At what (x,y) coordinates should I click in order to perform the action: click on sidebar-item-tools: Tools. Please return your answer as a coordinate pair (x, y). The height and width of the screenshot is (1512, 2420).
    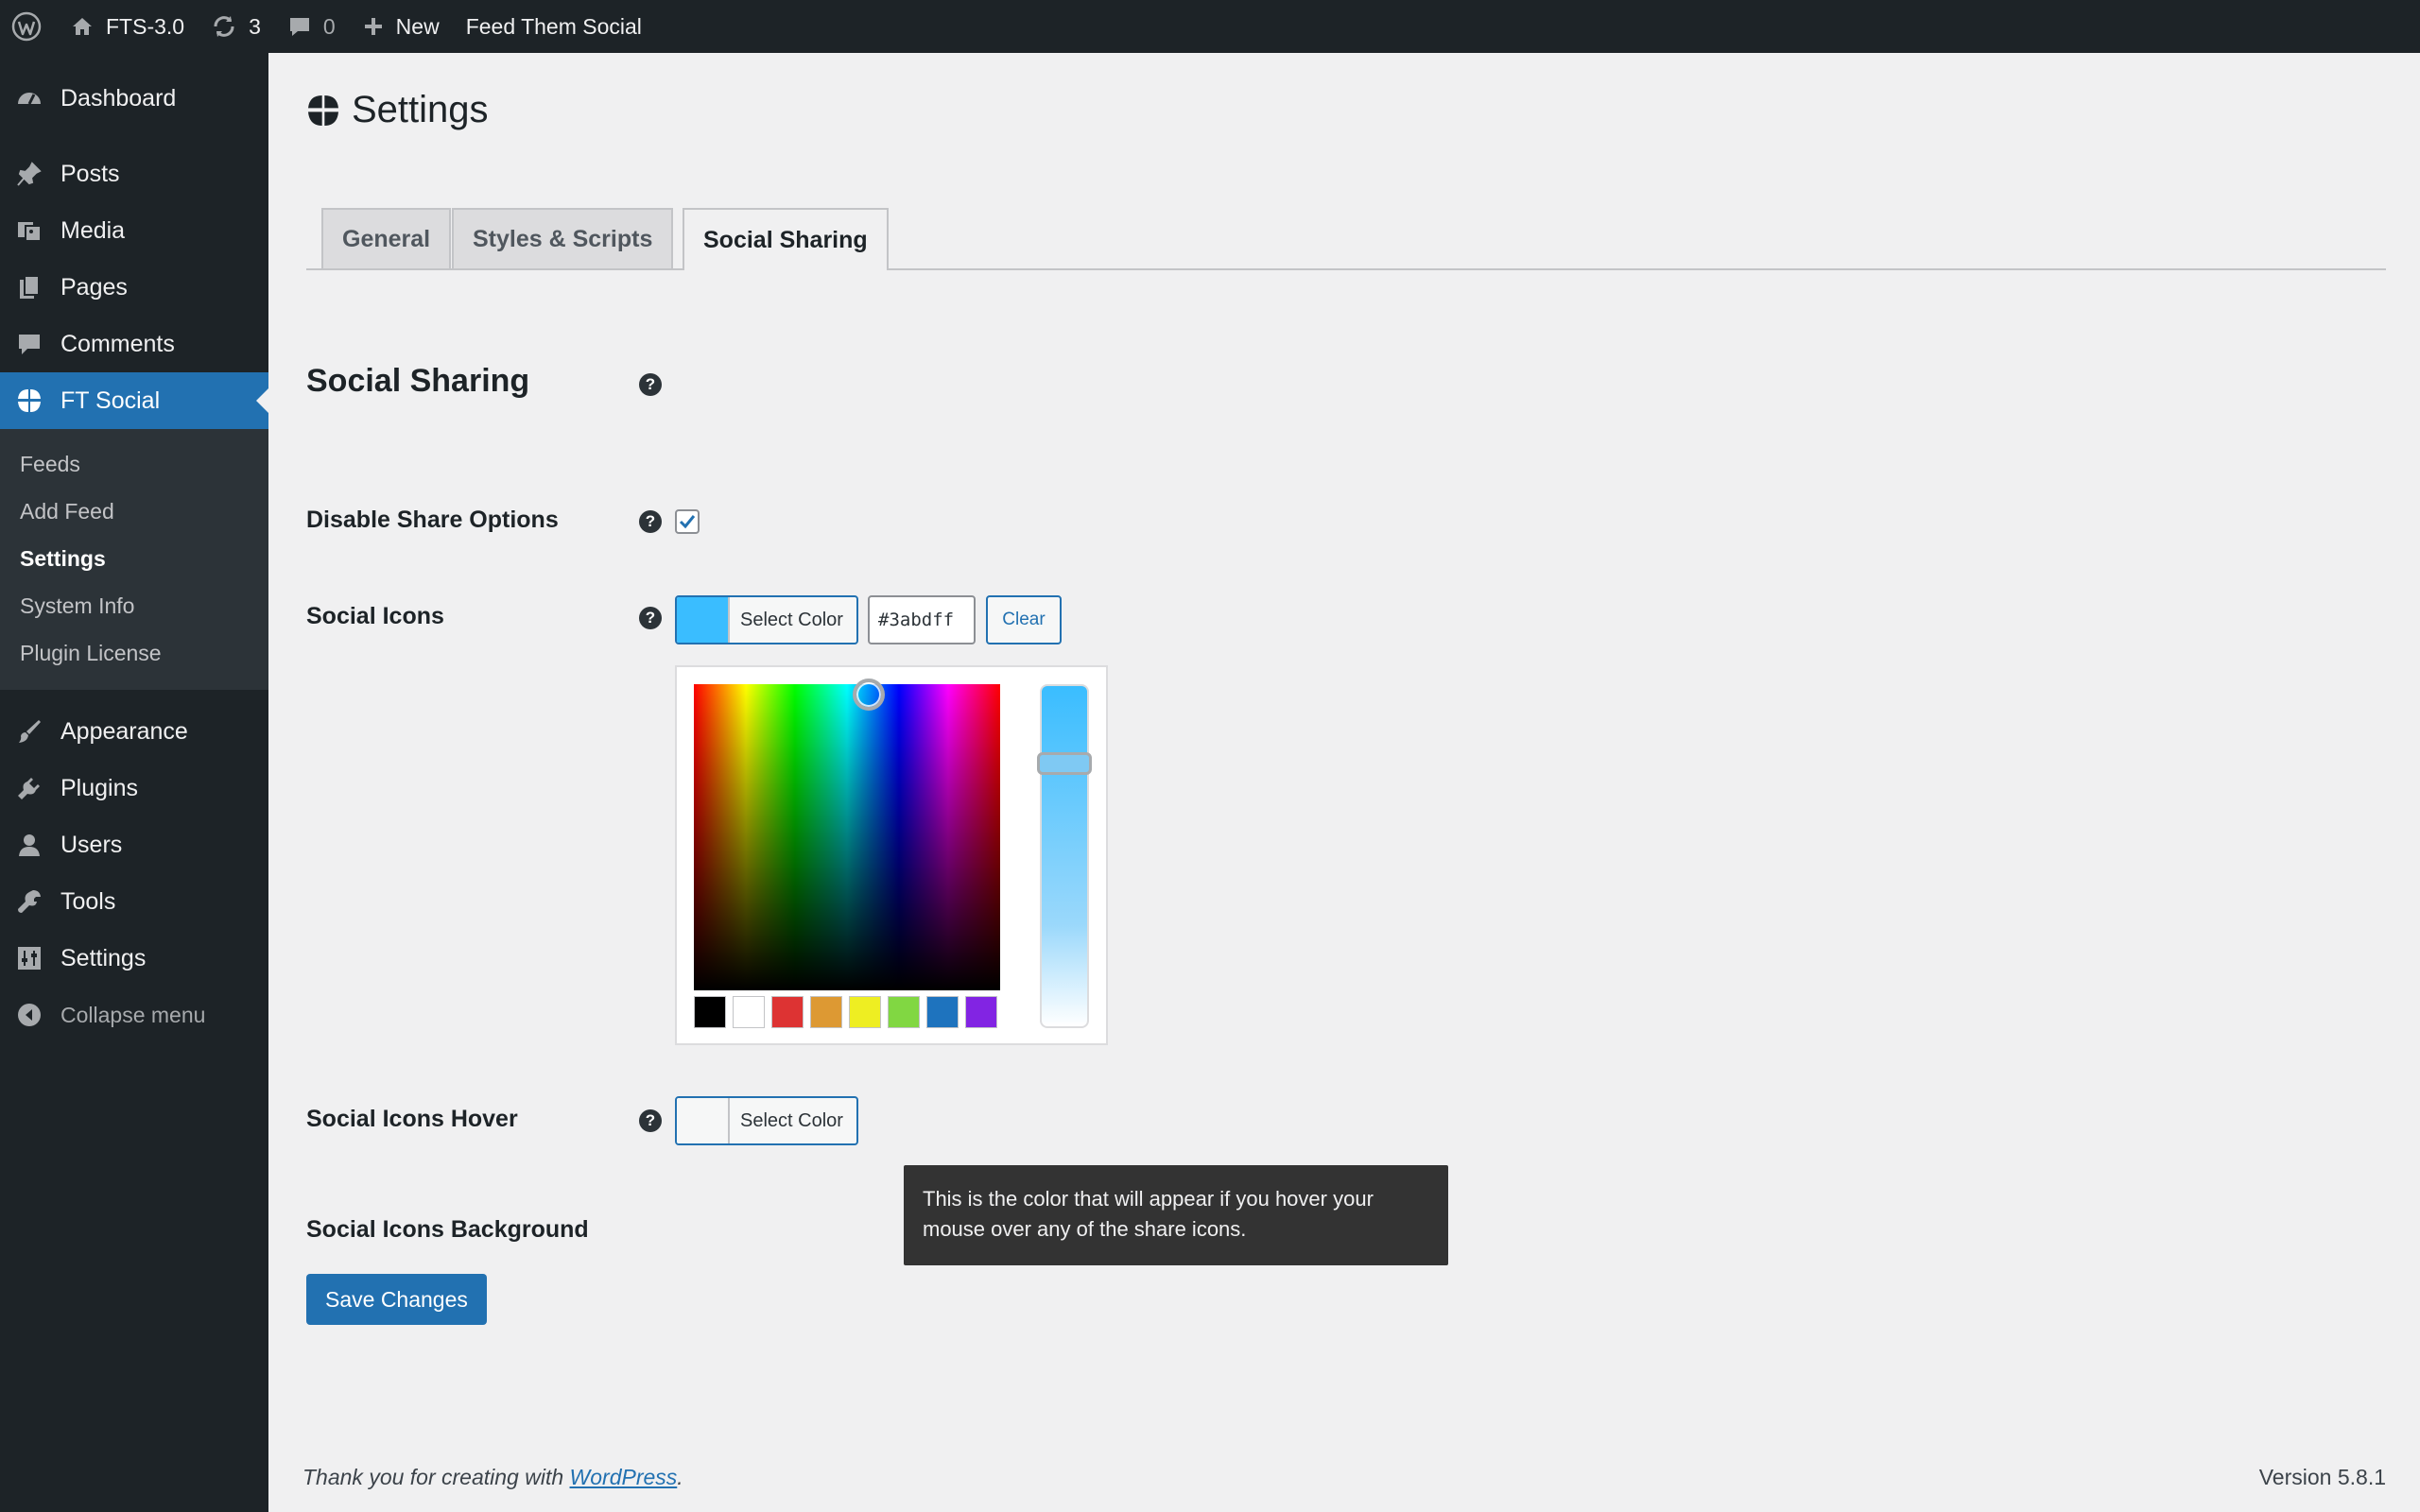
    Looking at the image, I should click on (134, 901).